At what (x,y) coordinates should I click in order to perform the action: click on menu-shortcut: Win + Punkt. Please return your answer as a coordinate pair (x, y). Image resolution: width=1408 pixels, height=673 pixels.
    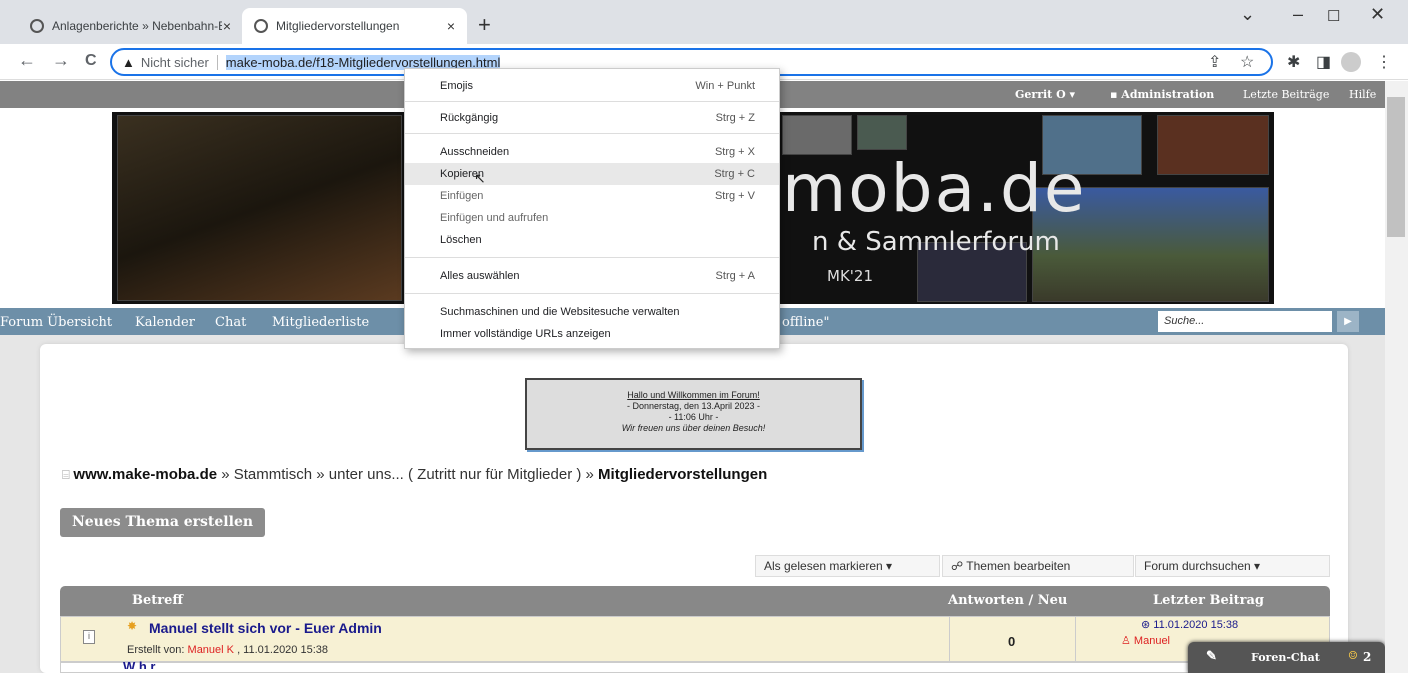
    Looking at the image, I should click on (725, 86).